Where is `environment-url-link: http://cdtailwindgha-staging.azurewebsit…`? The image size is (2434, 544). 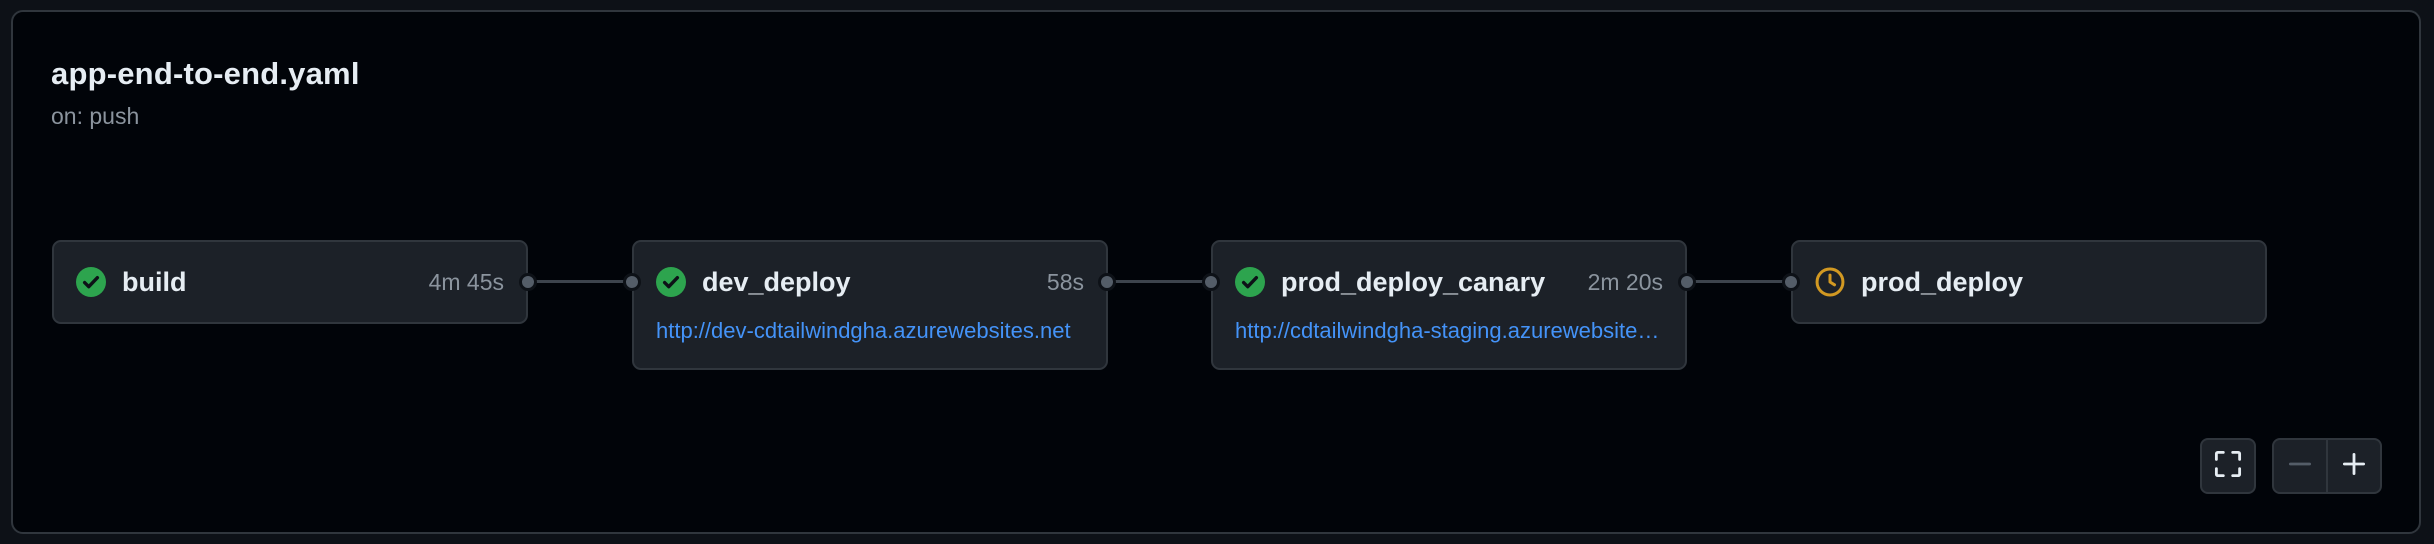
environment-url-link: http://cdtailwindgha-staging.azurewebsit… is located at coordinates (1449, 343).